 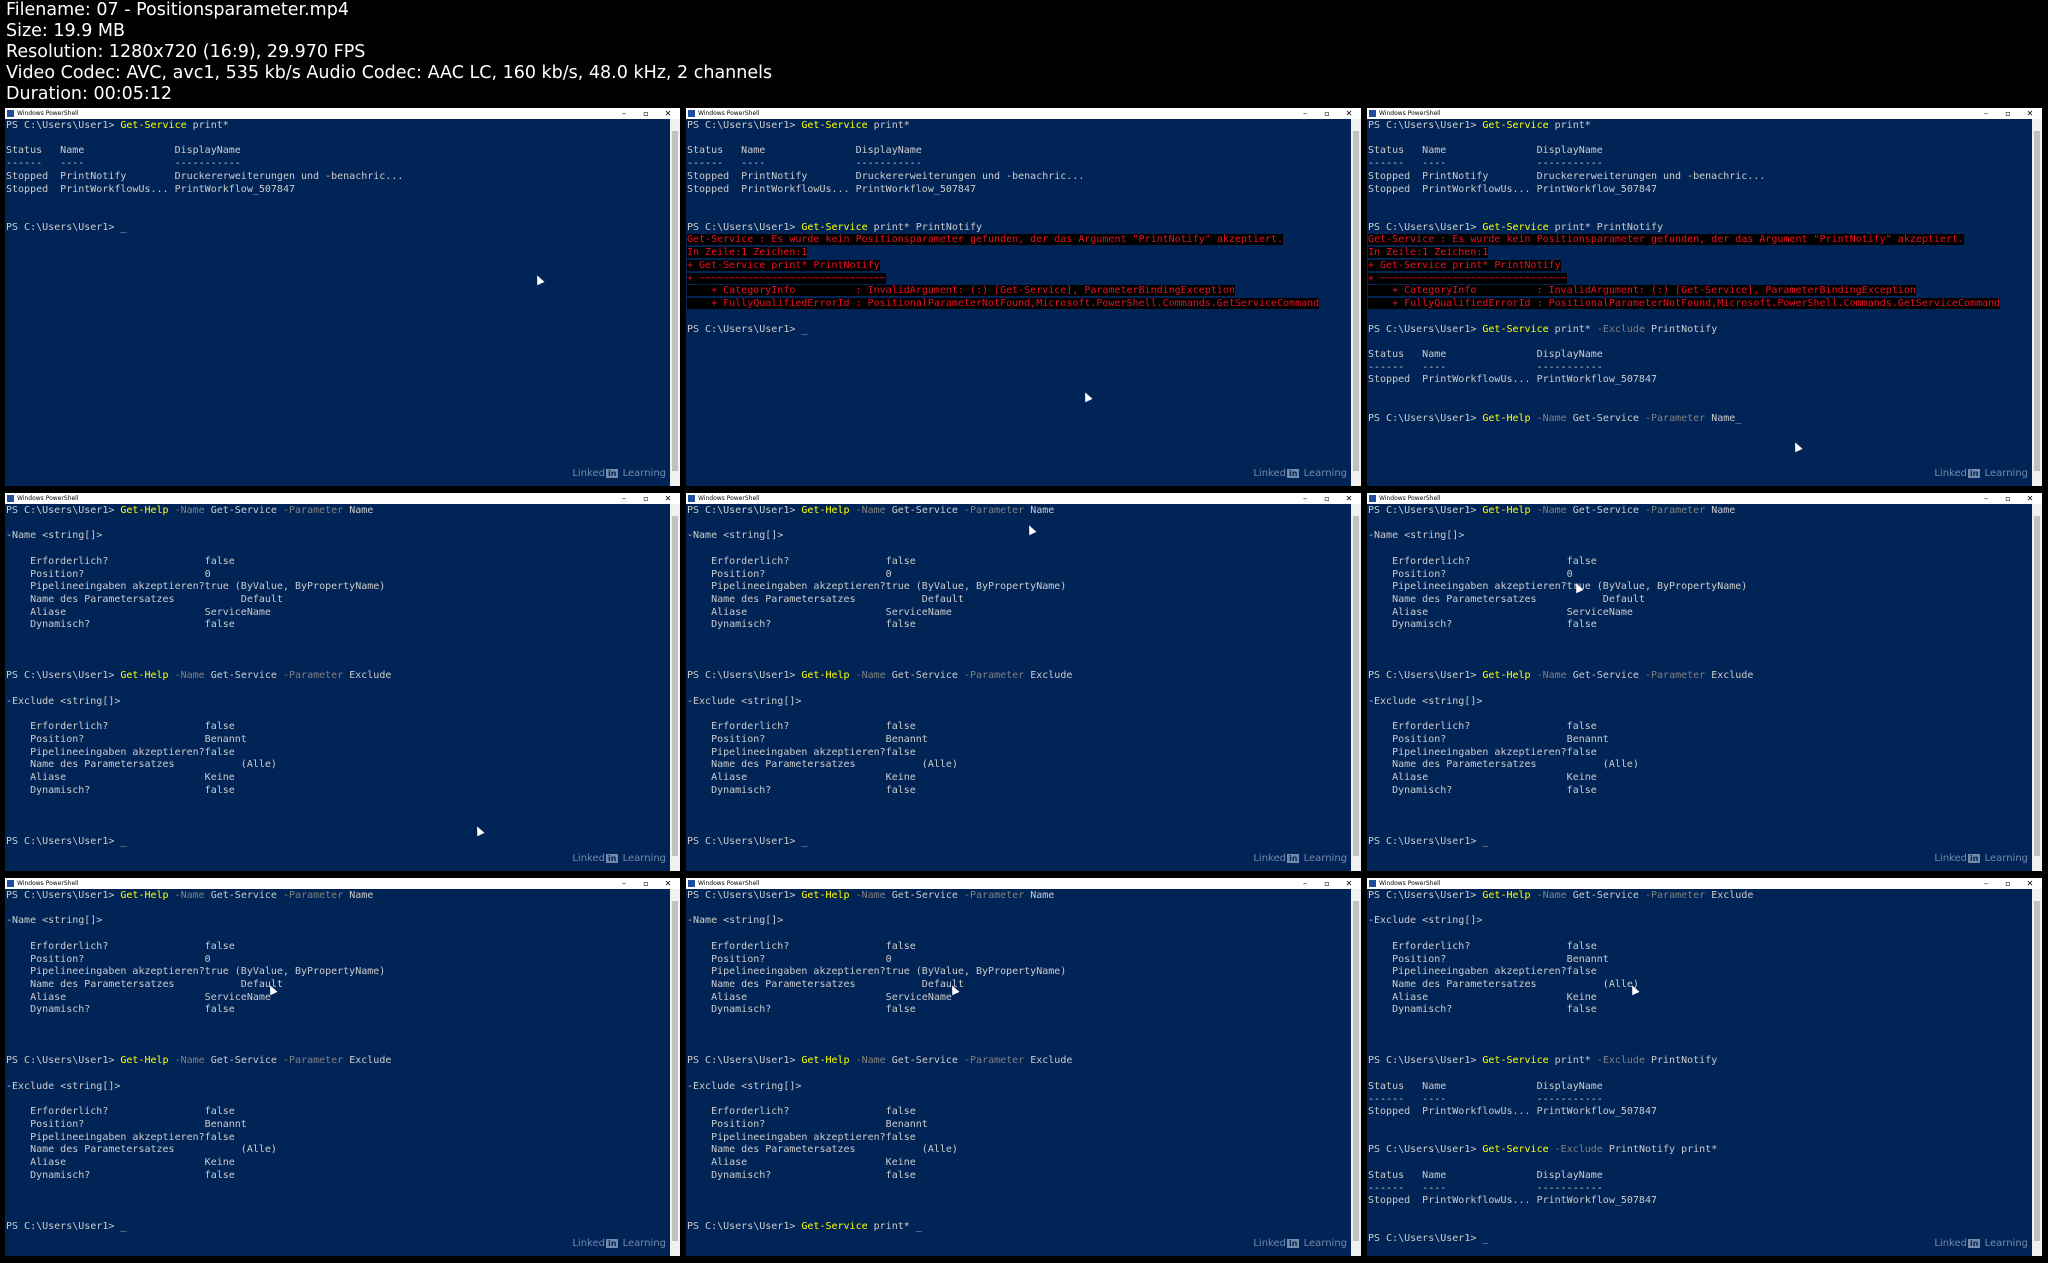 I want to click on console-line: Position? Benannt, so click(x=1700, y=960).